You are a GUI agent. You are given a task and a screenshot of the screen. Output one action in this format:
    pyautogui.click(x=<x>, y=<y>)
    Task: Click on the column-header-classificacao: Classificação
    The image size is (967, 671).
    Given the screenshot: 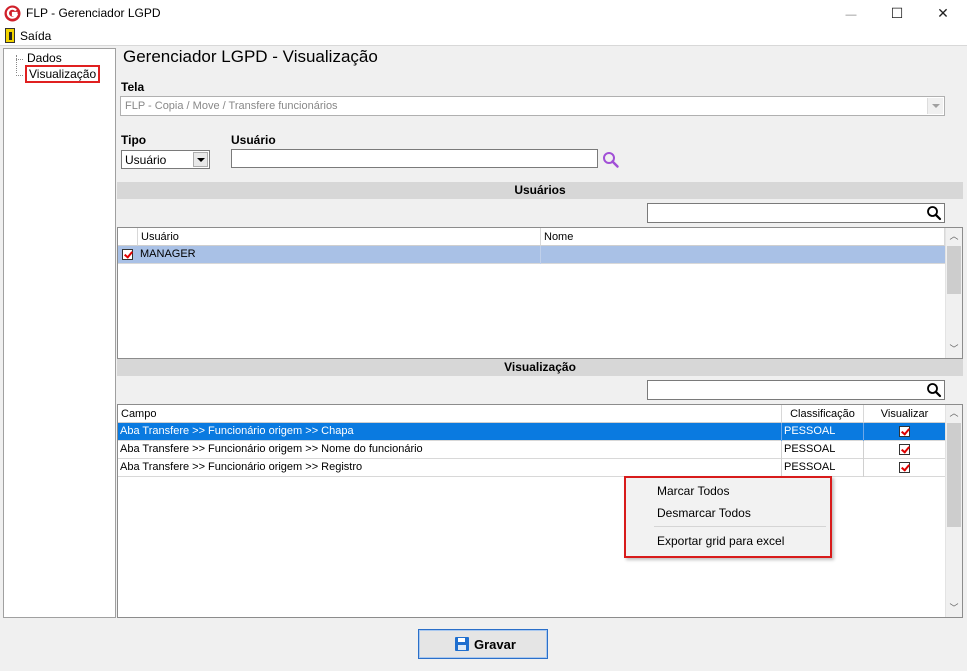 What is the action you would take?
    pyautogui.click(x=823, y=414)
    